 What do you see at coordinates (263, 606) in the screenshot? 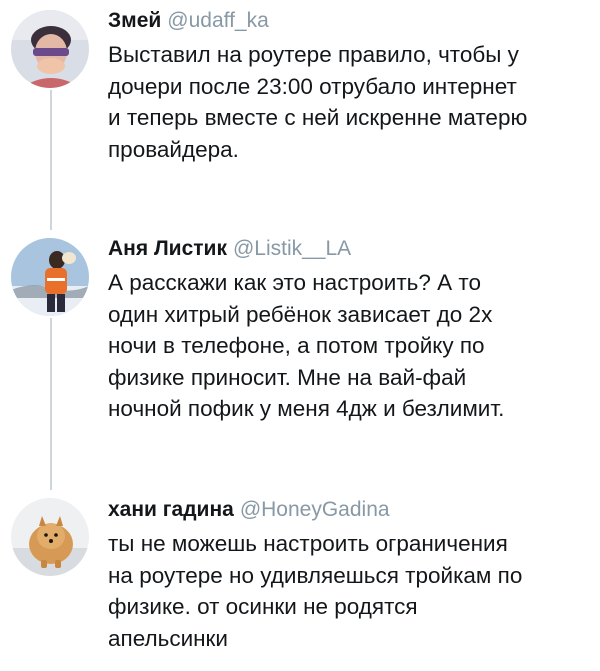
I see `tweet-text-line: физике. от осинки не родятся` at bounding box center [263, 606].